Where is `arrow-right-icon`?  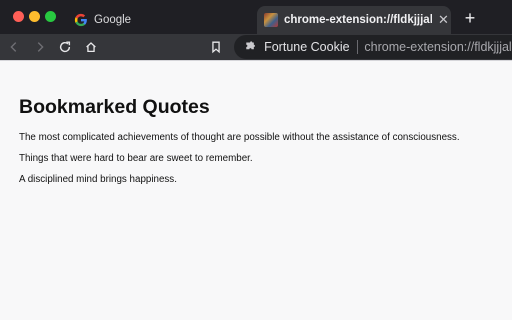 arrow-right-icon is located at coordinates (40, 47).